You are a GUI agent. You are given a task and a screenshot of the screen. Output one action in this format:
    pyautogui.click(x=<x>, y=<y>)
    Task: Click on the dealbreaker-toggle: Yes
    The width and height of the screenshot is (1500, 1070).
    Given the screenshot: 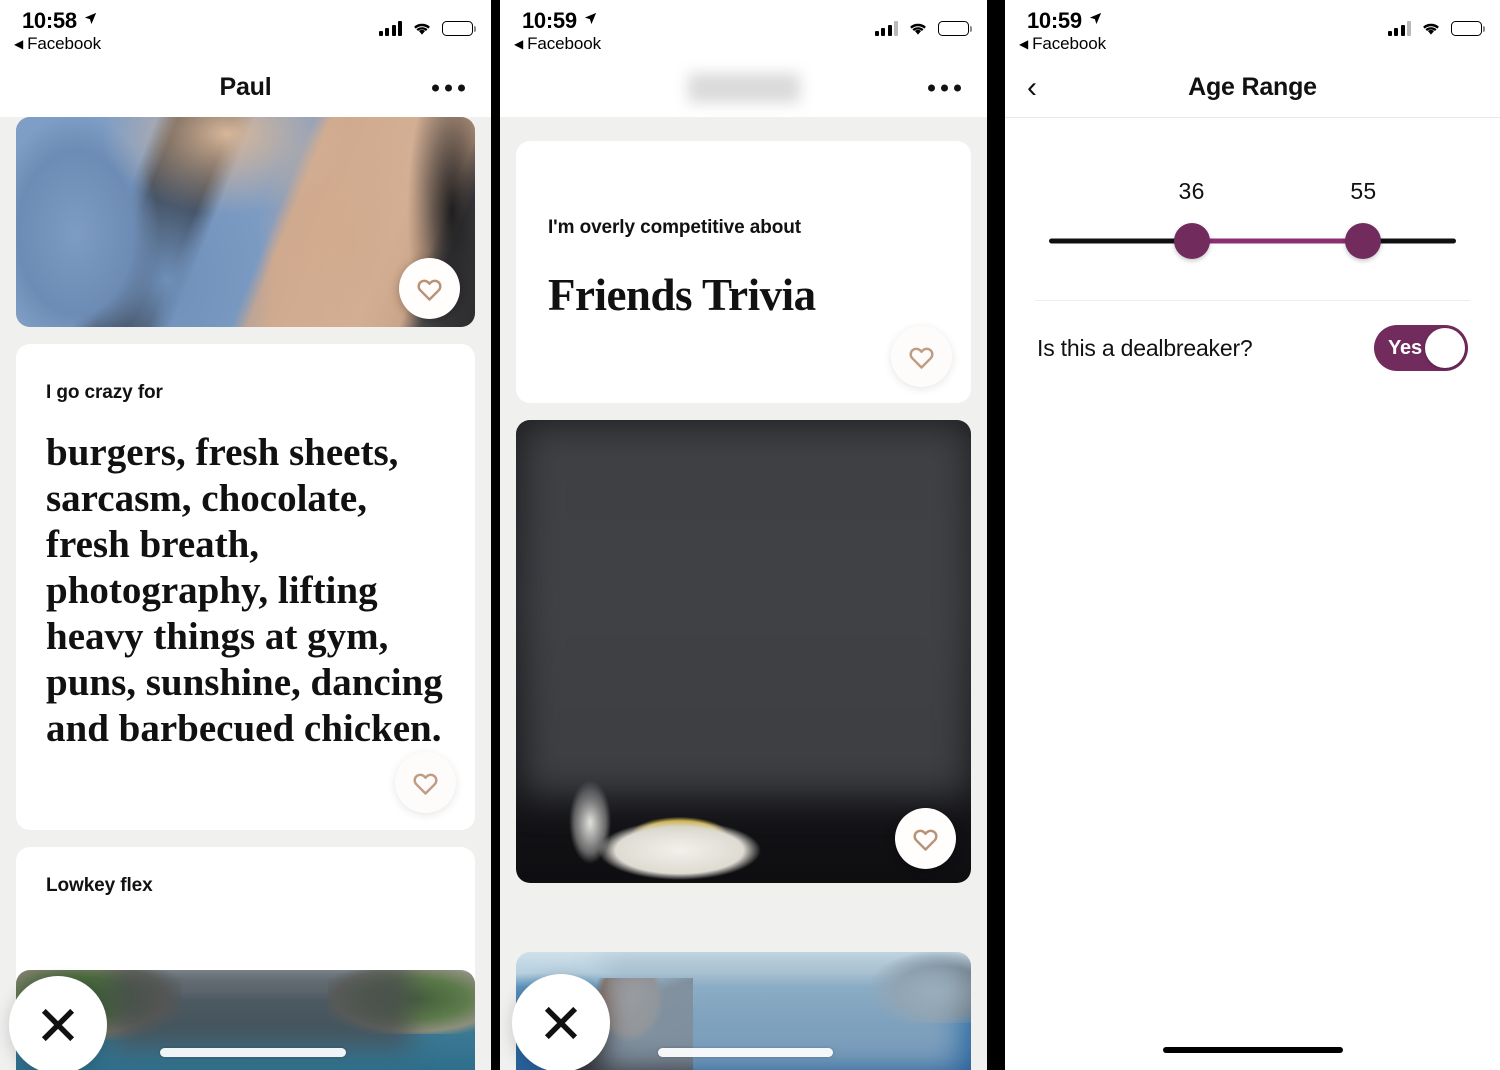 What is the action you would take?
    pyautogui.click(x=1421, y=348)
    